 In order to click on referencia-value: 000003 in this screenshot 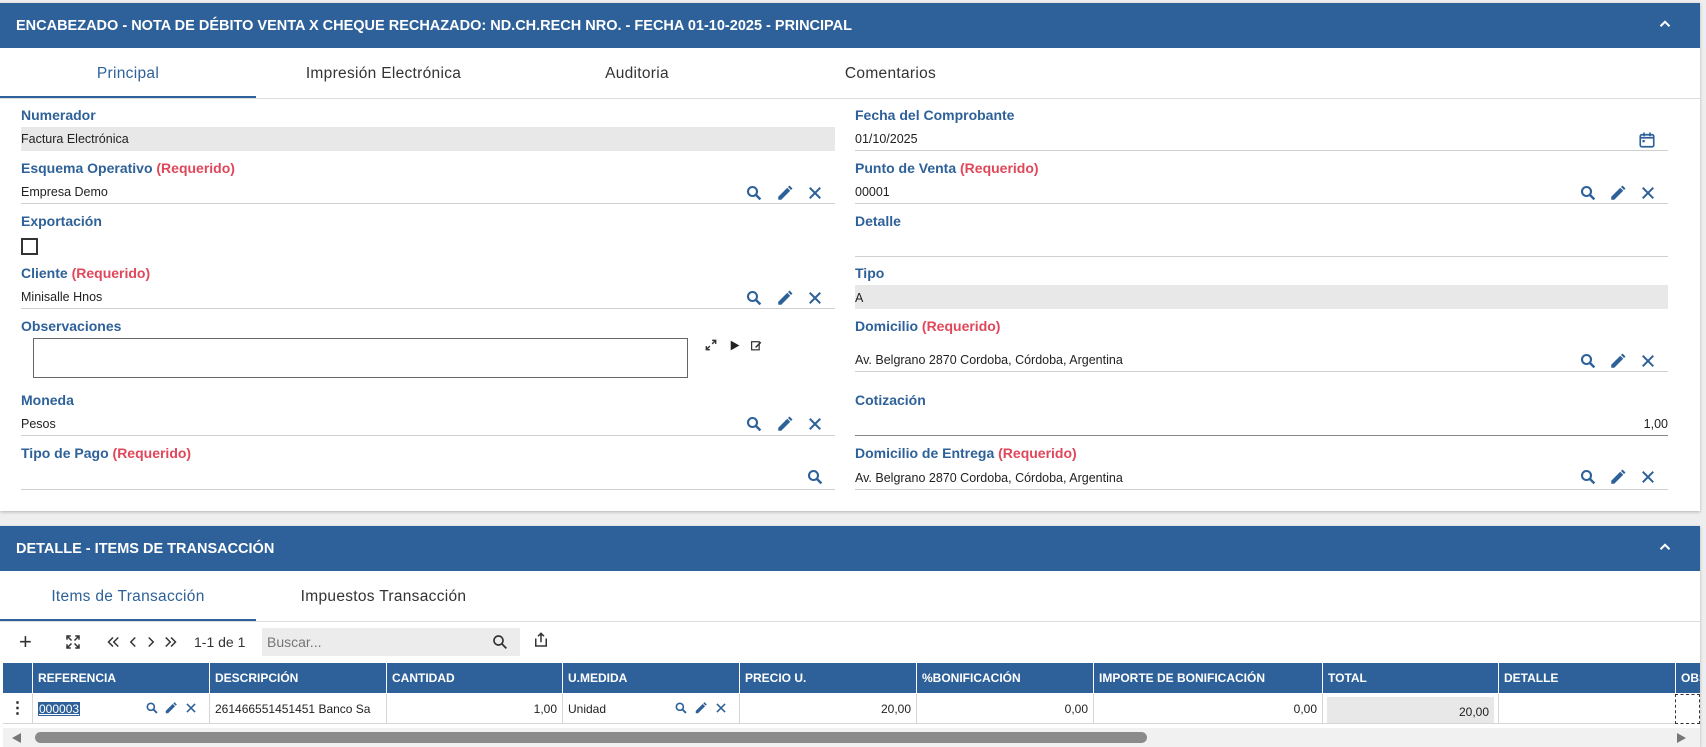, I will do `click(59, 709)`.